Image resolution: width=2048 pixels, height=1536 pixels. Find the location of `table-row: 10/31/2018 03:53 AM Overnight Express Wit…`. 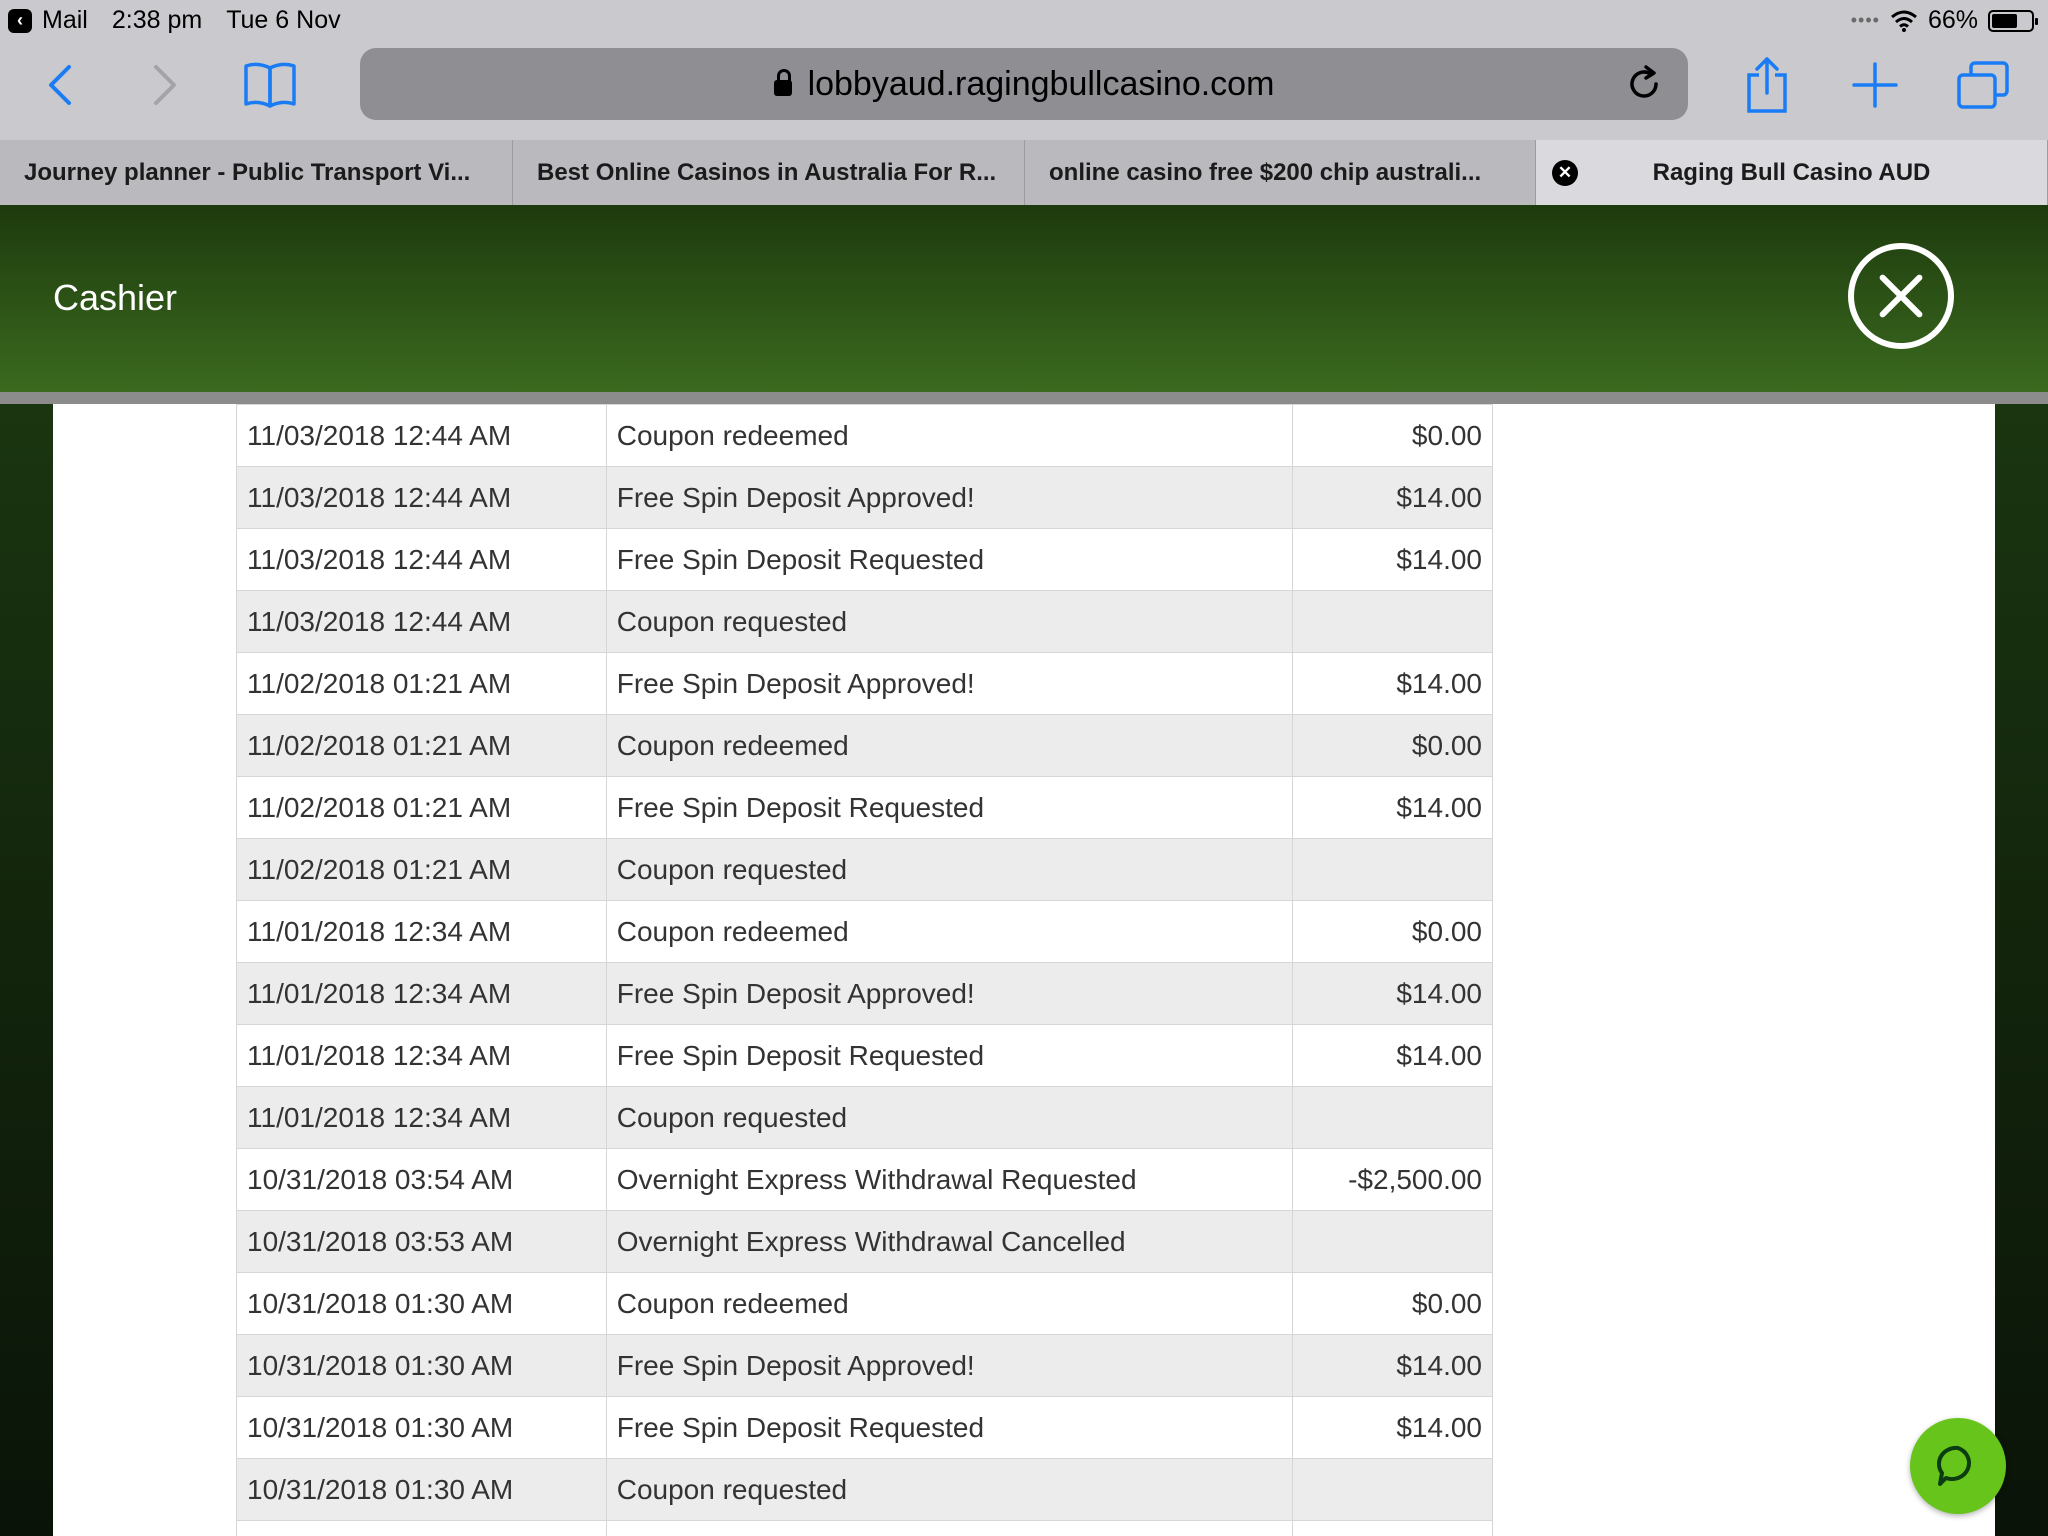

table-row: 10/31/2018 03:53 AM Overnight Express Wit… is located at coordinates (864, 1241).